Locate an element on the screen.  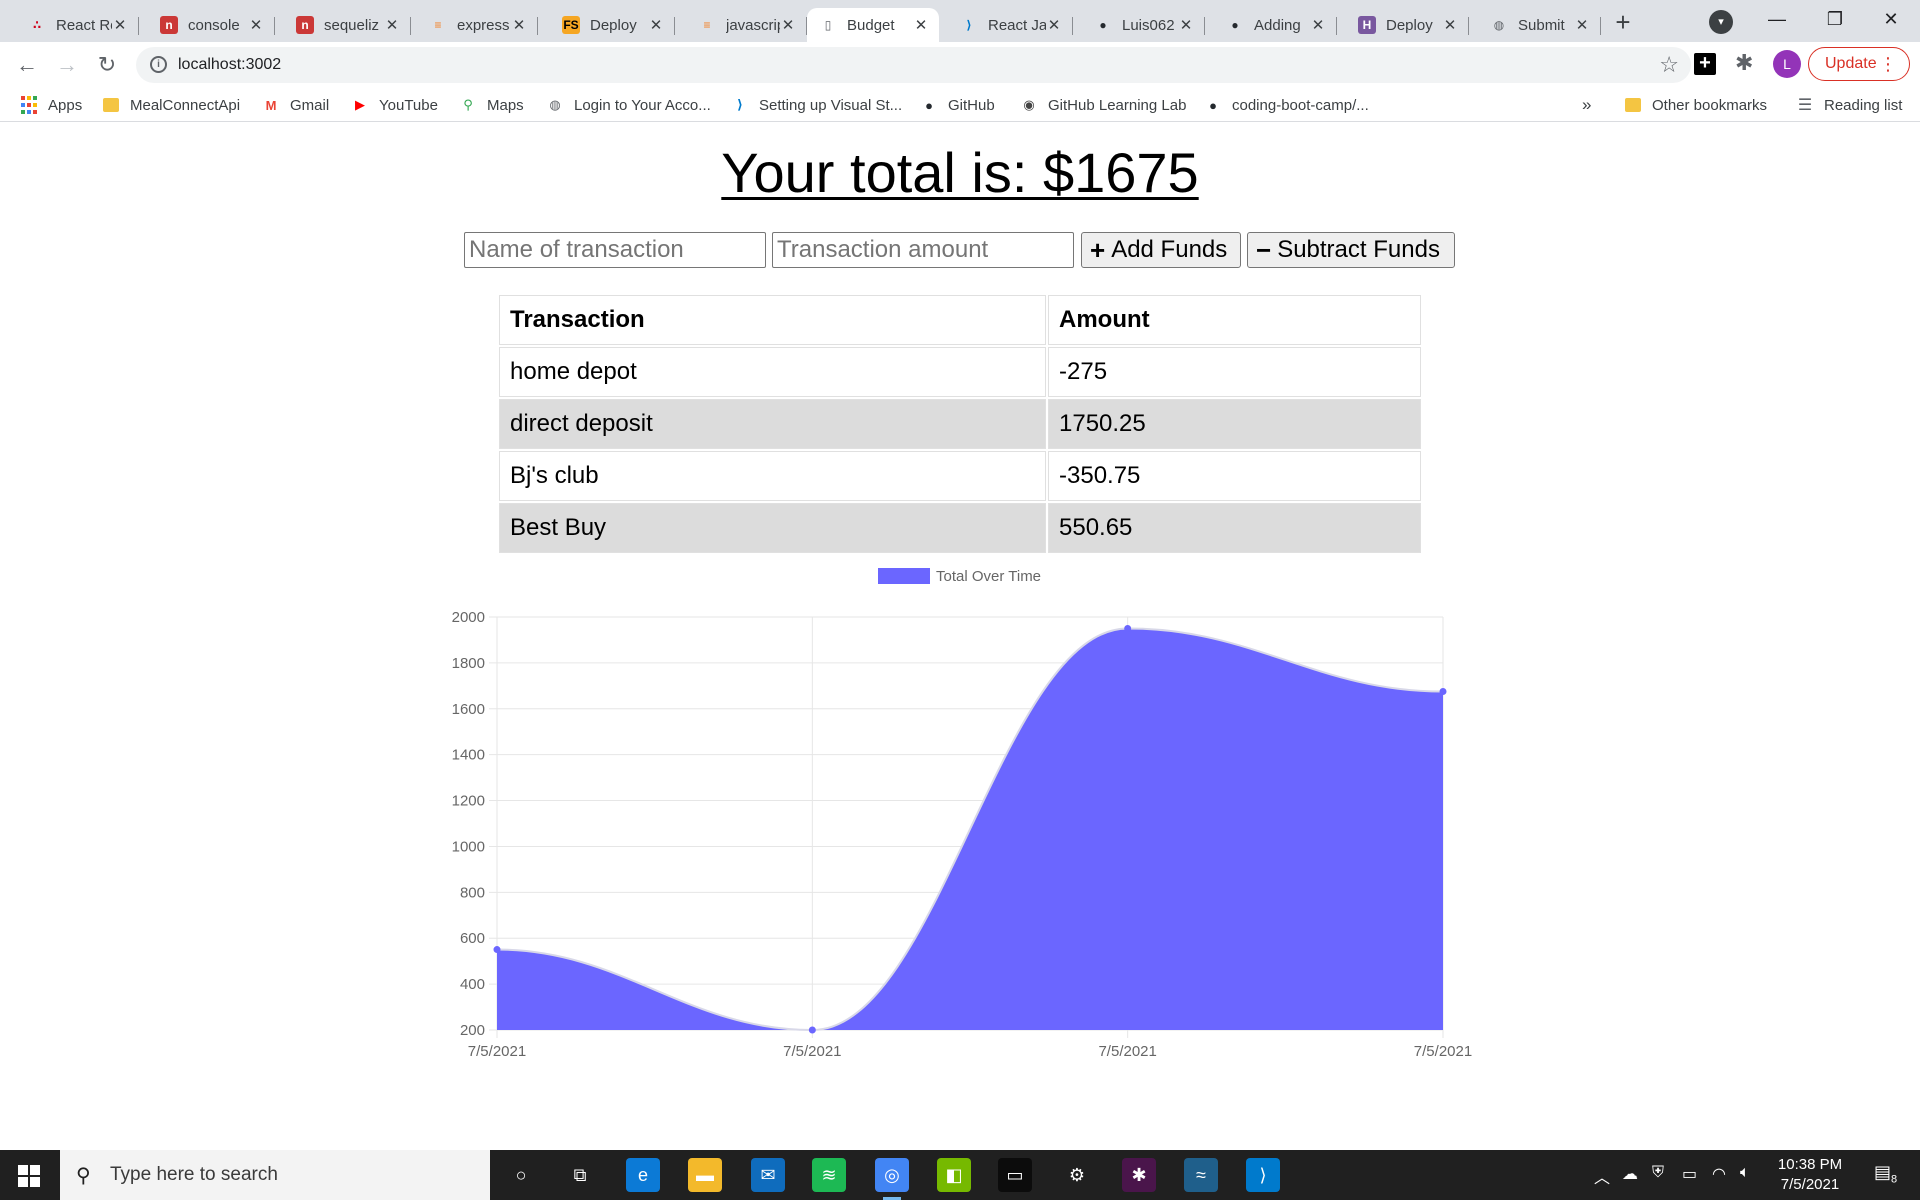
add-funds-button: + Add Funds is located at coordinates (1161, 250).